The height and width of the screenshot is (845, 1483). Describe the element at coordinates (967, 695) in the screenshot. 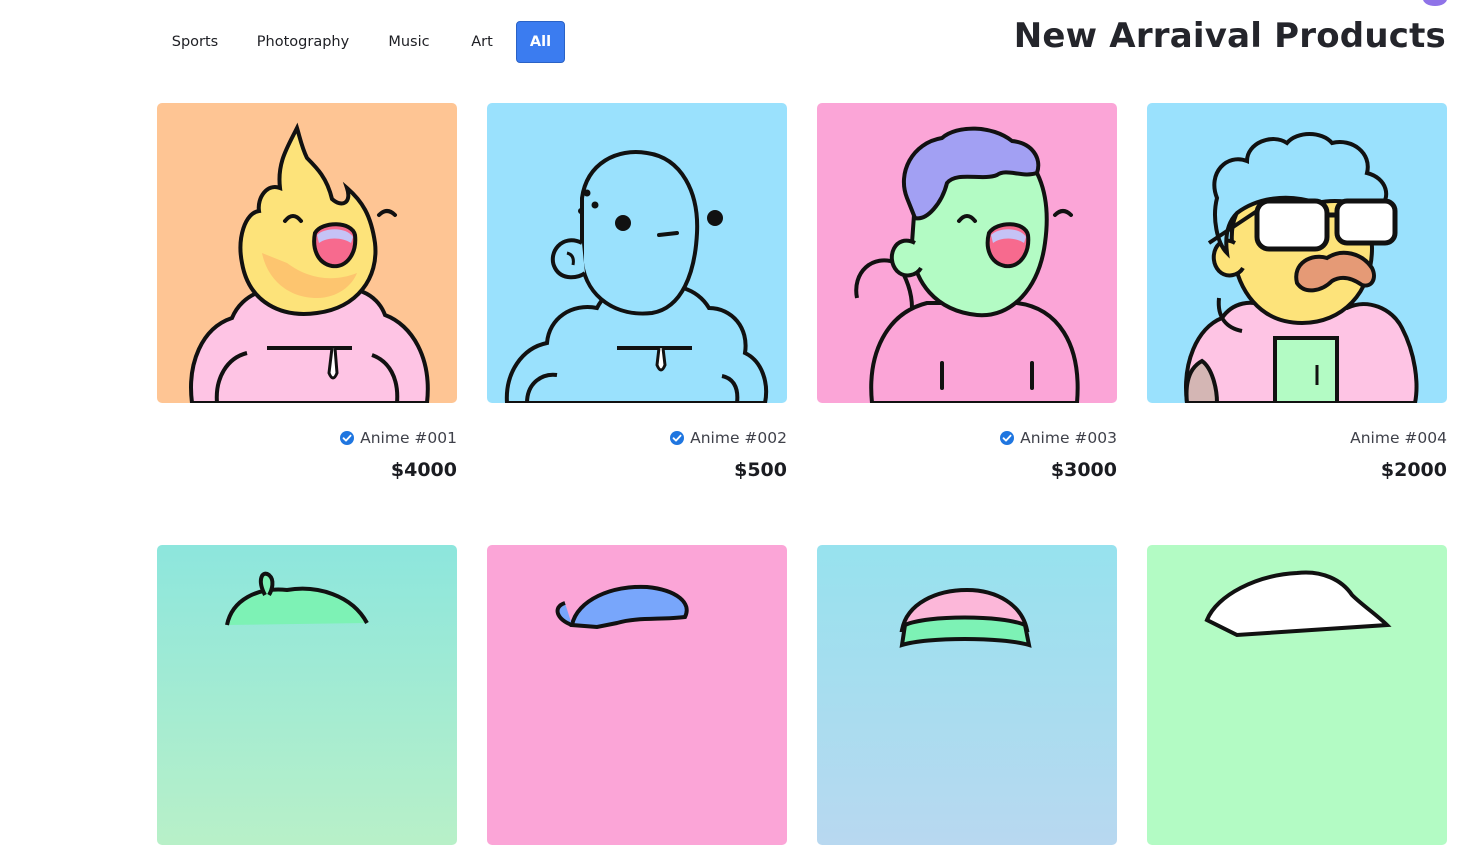

I see `product-image-pink-beanie-character` at that location.